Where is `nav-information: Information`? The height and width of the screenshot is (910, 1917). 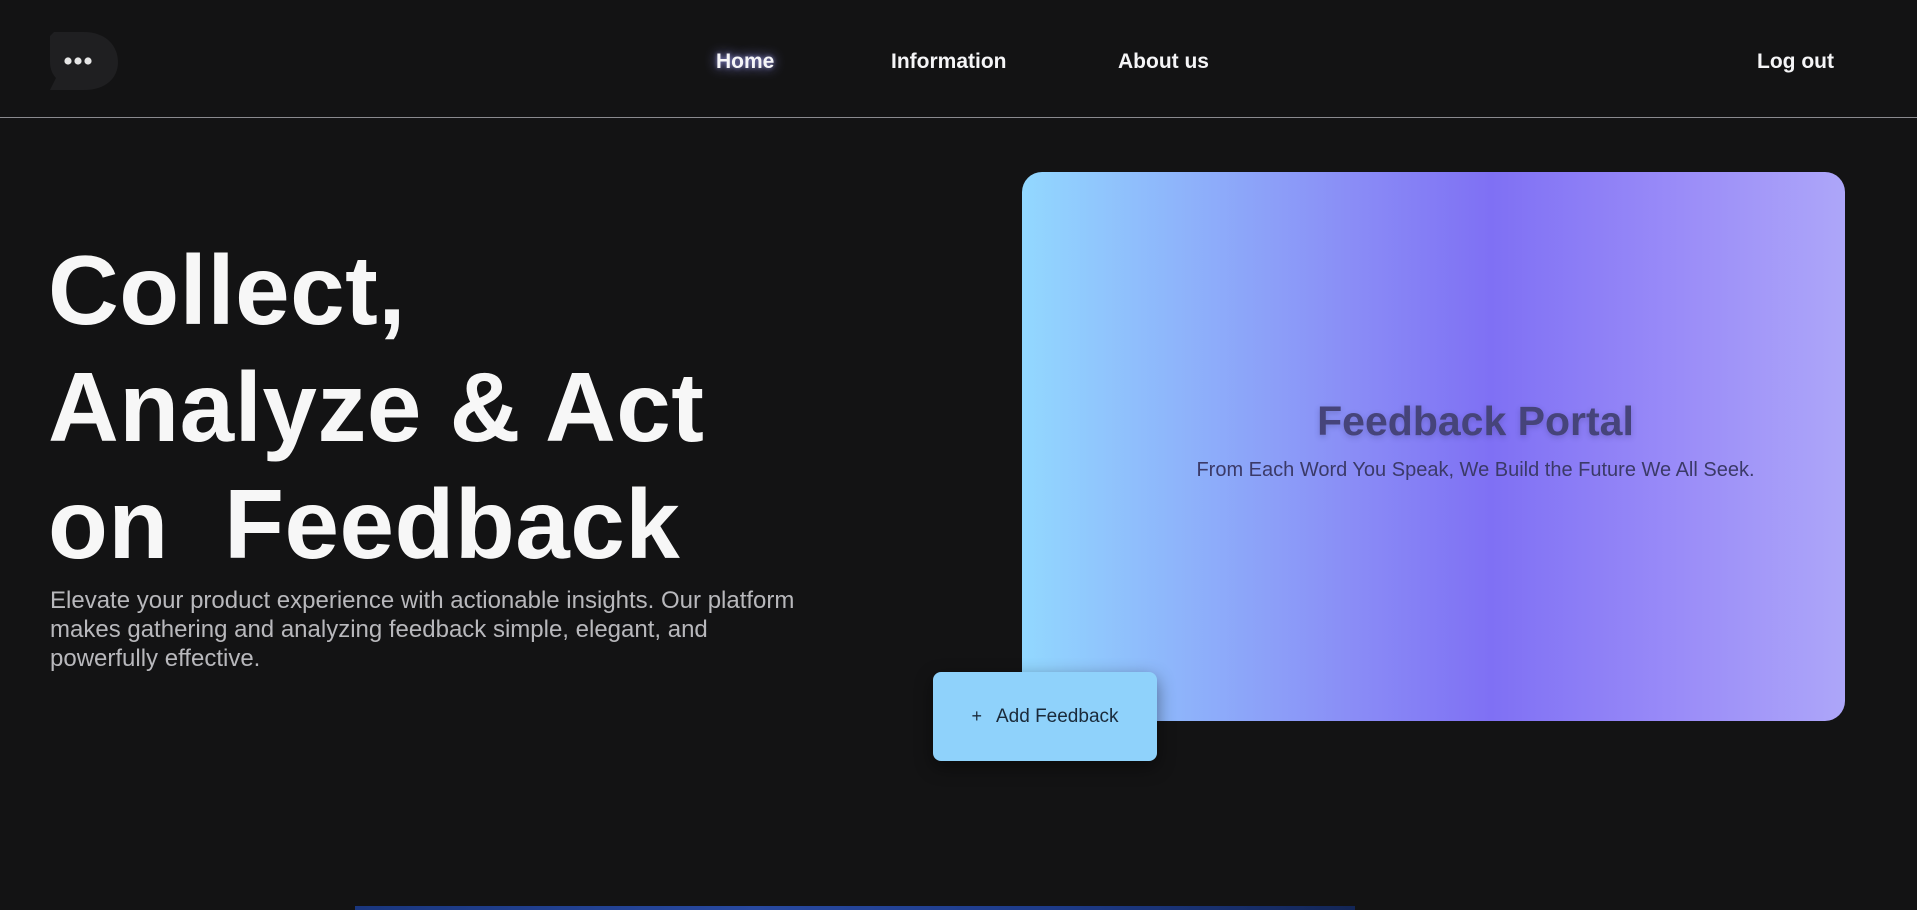 nav-information: Information is located at coordinates (949, 62).